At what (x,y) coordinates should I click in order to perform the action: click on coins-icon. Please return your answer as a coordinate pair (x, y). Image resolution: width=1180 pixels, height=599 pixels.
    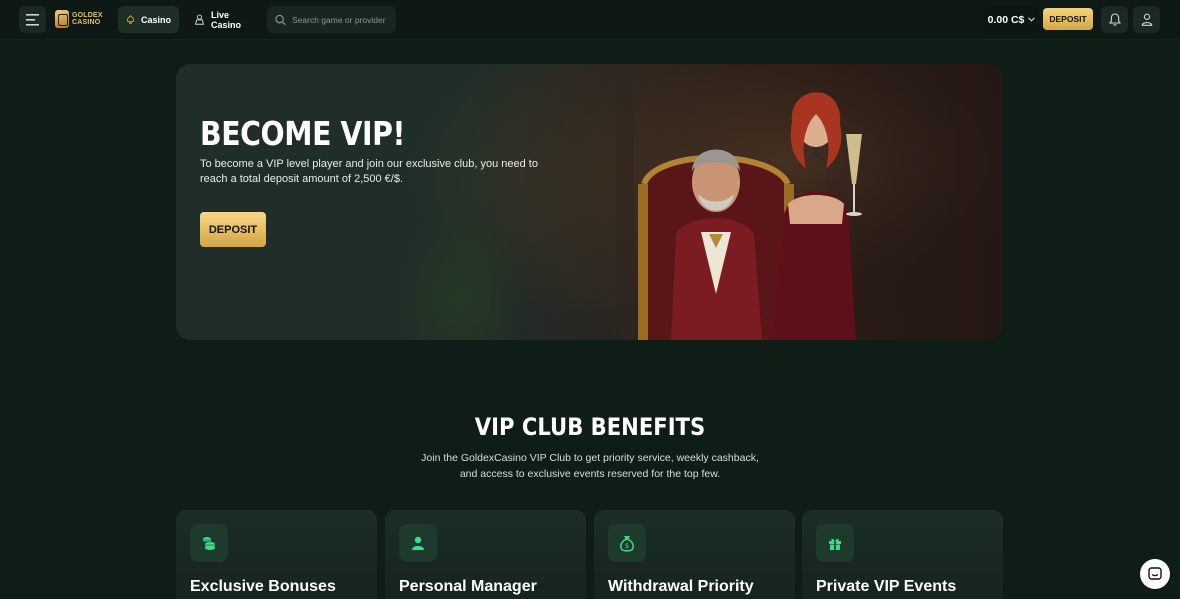
    Looking at the image, I should click on (209, 543).